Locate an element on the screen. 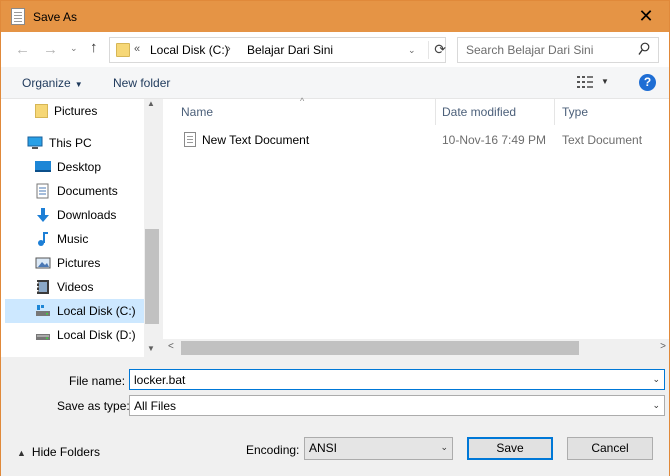 The height and width of the screenshot is (476, 670). new-folder-button: New folder is located at coordinates (141, 83).